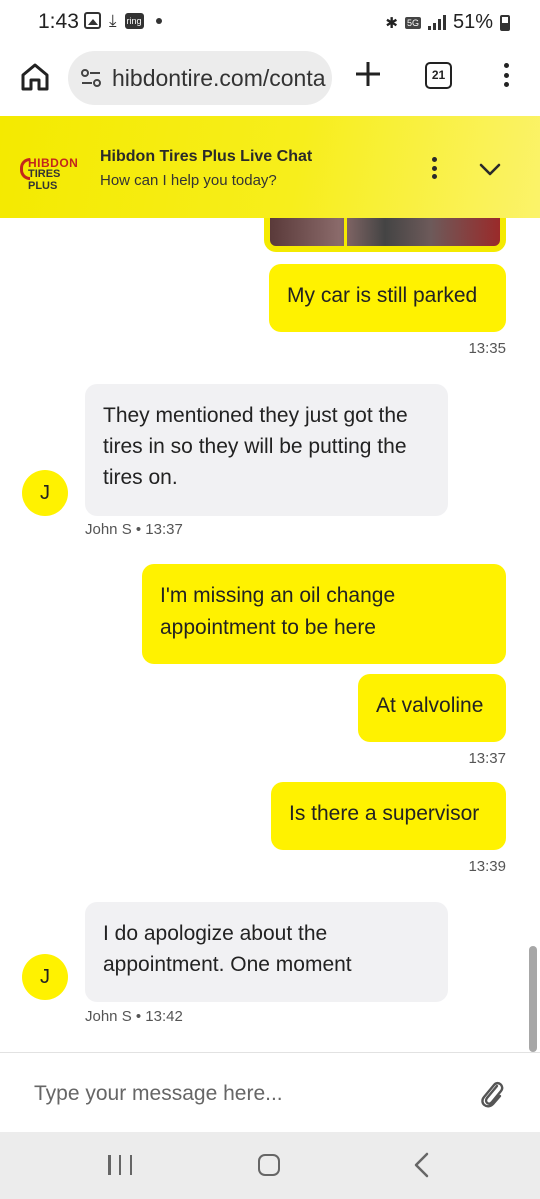  I want to click on gallery-icon, so click(92, 20).